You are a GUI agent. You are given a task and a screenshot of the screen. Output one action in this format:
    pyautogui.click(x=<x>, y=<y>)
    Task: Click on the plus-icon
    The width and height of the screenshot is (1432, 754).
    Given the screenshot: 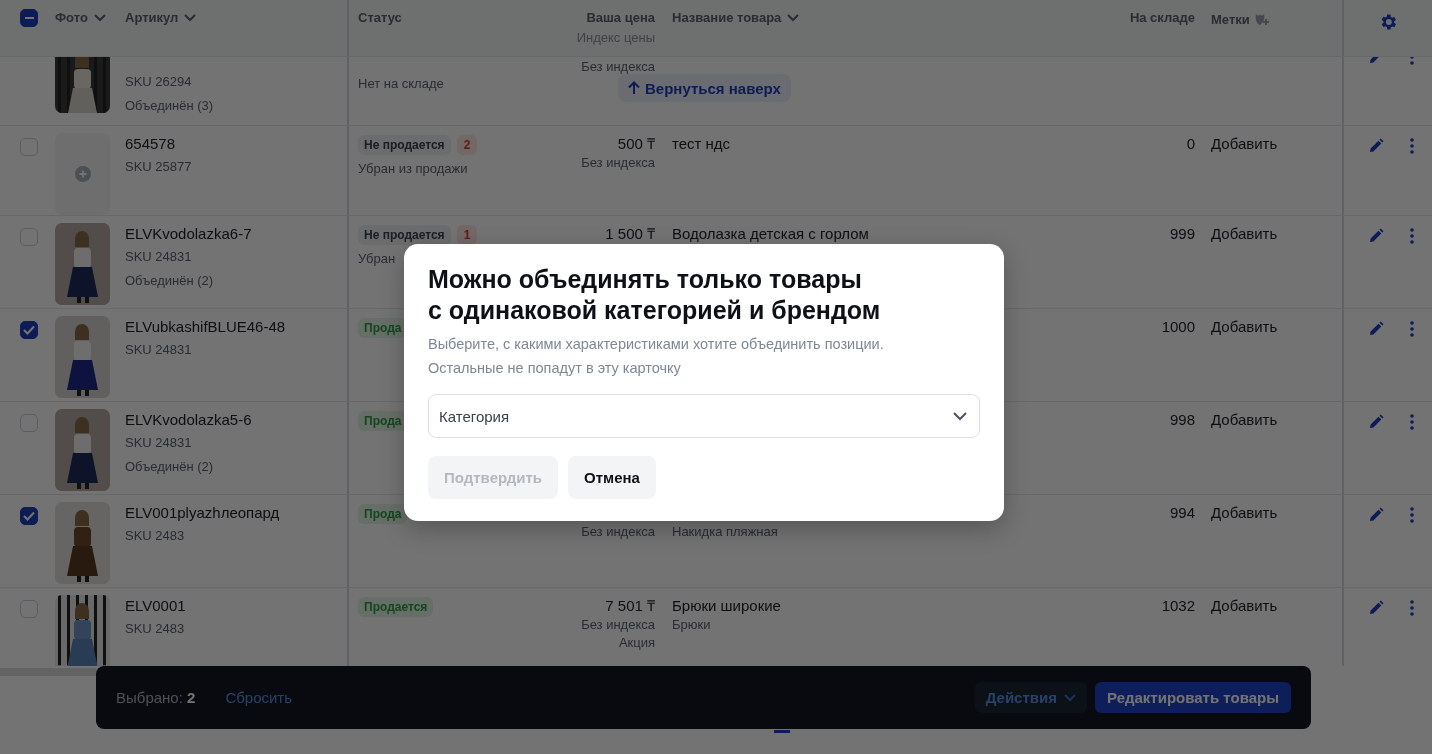 What is the action you would take?
    pyautogui.click(x=82, y=174)
    